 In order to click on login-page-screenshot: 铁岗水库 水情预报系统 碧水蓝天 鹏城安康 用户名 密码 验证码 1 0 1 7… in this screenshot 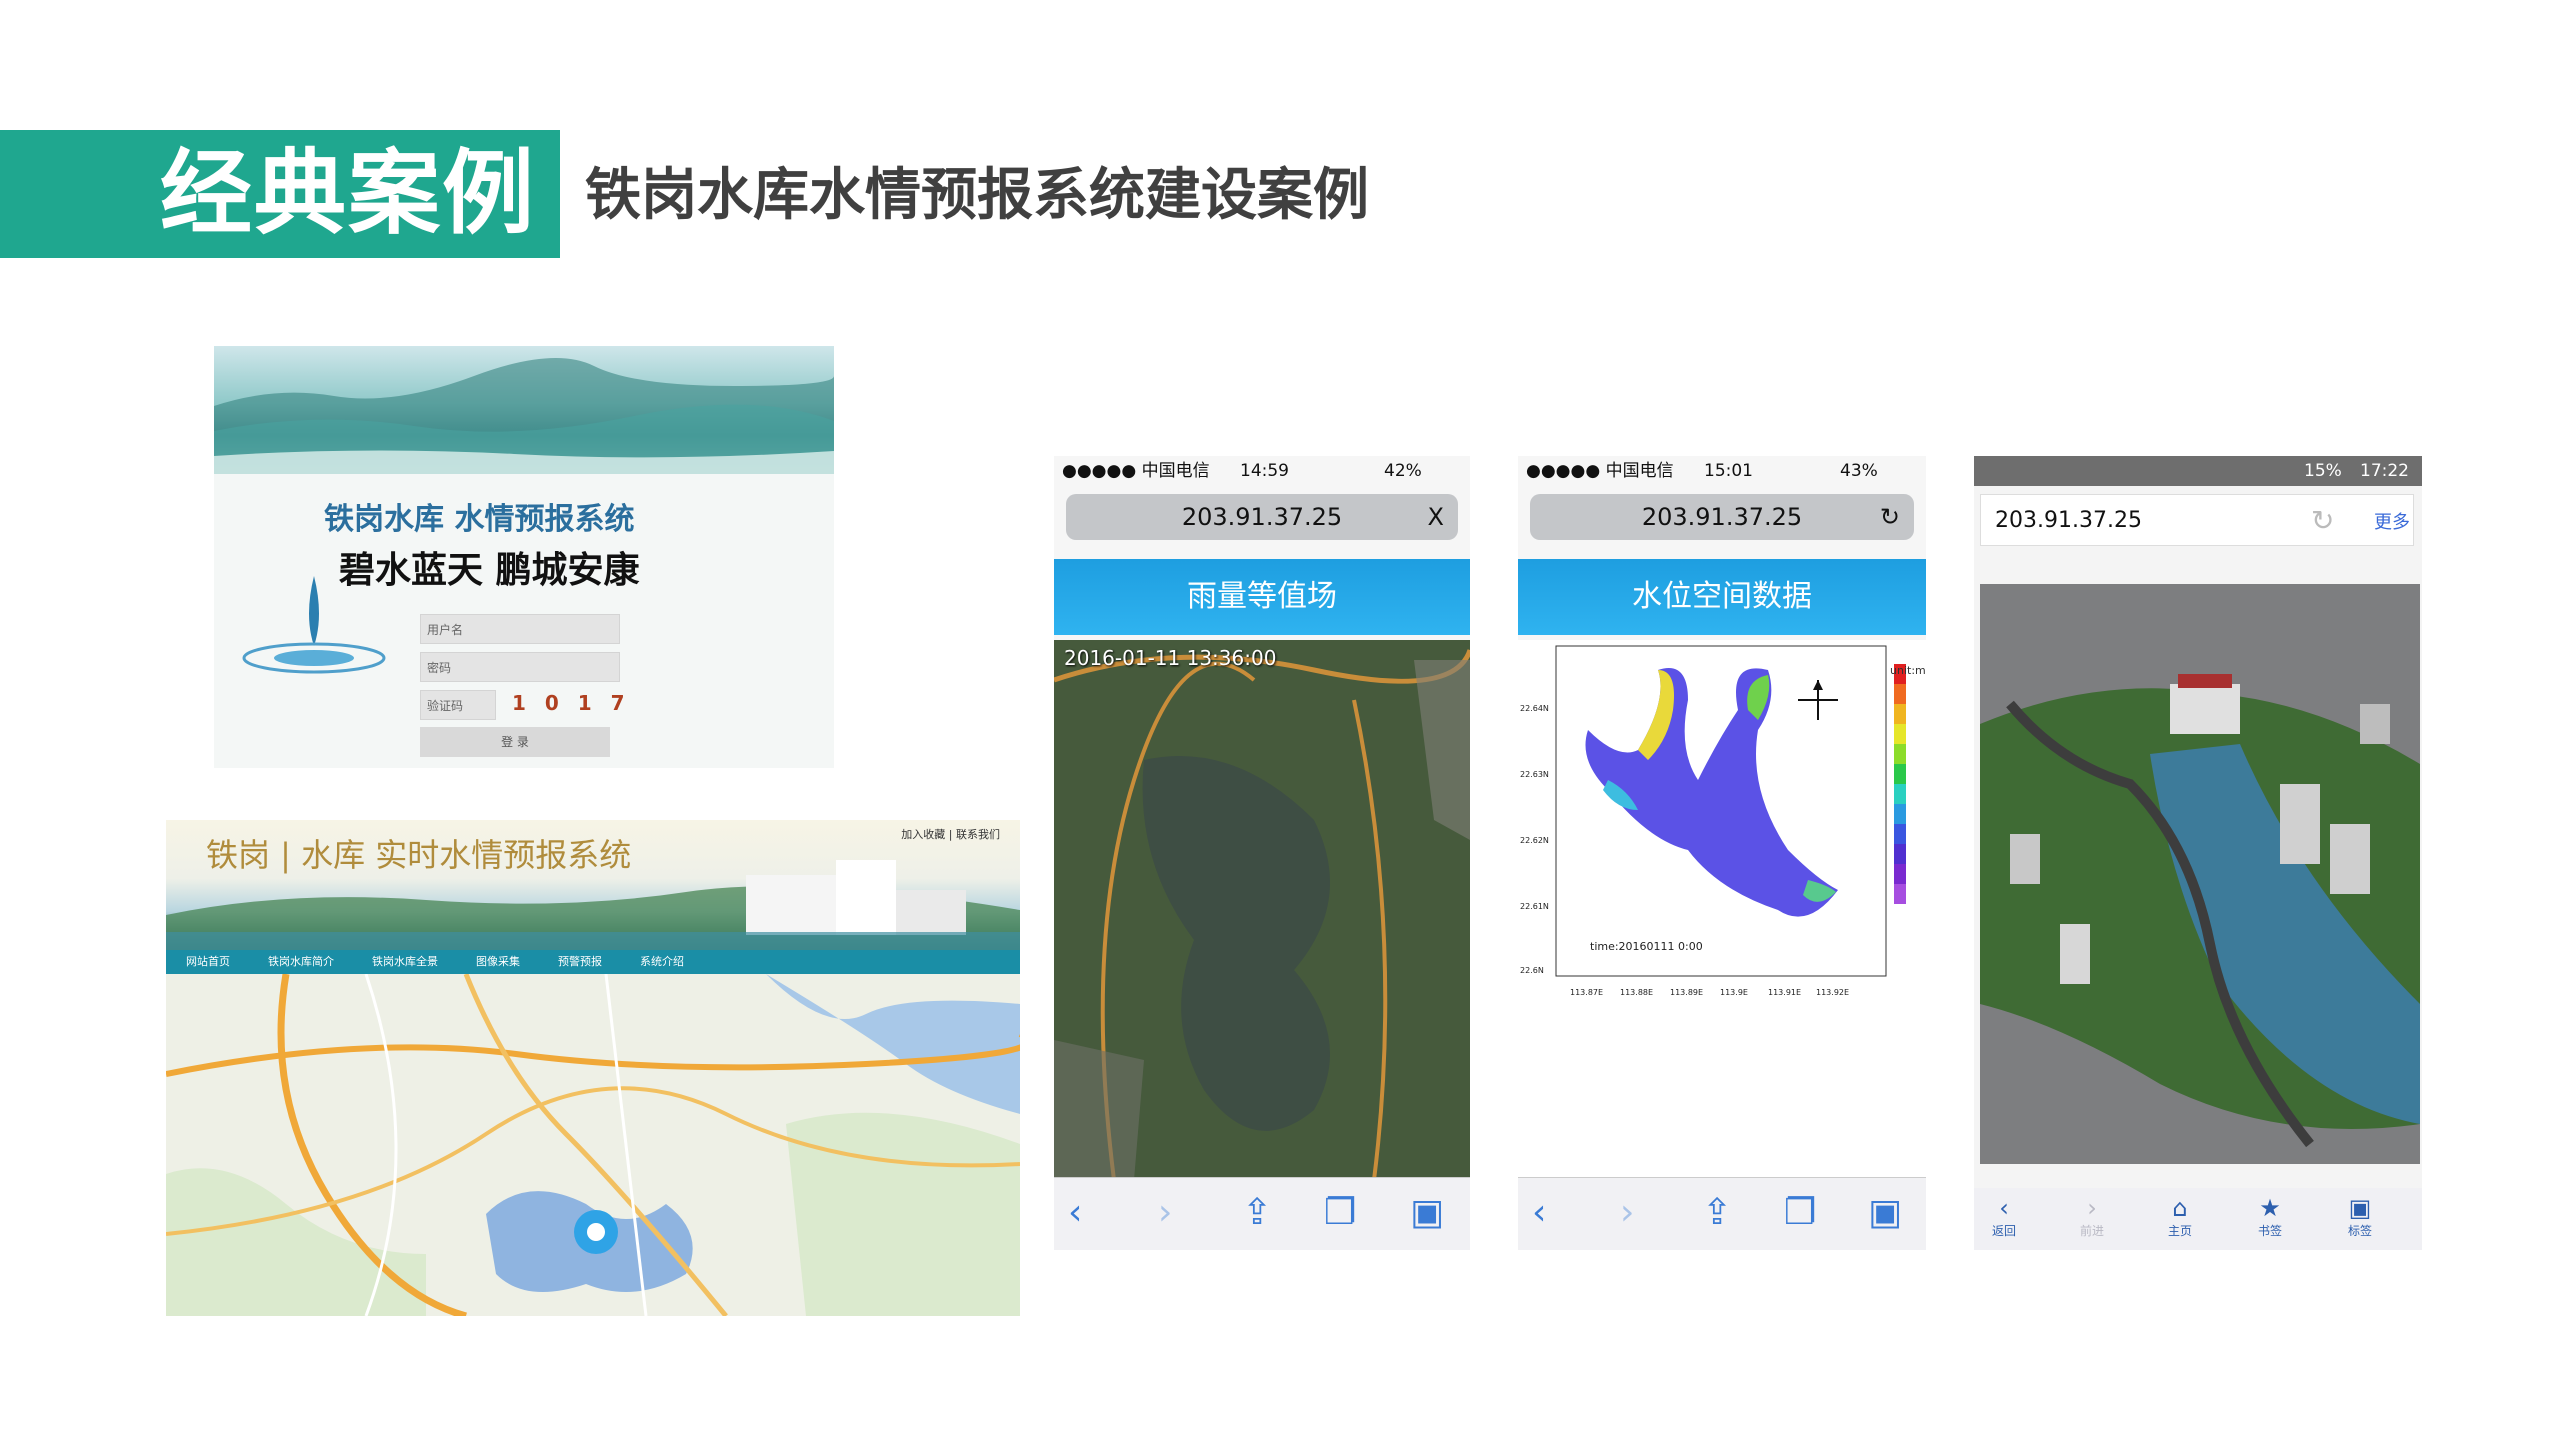, I will do `click(524, 557)`.